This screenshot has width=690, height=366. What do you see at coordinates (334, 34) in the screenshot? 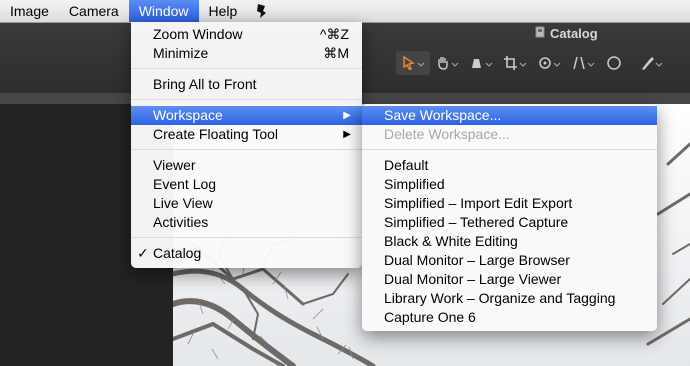
I see `shortcut-label: ^⌘Z` at bounding box center [334, 34].